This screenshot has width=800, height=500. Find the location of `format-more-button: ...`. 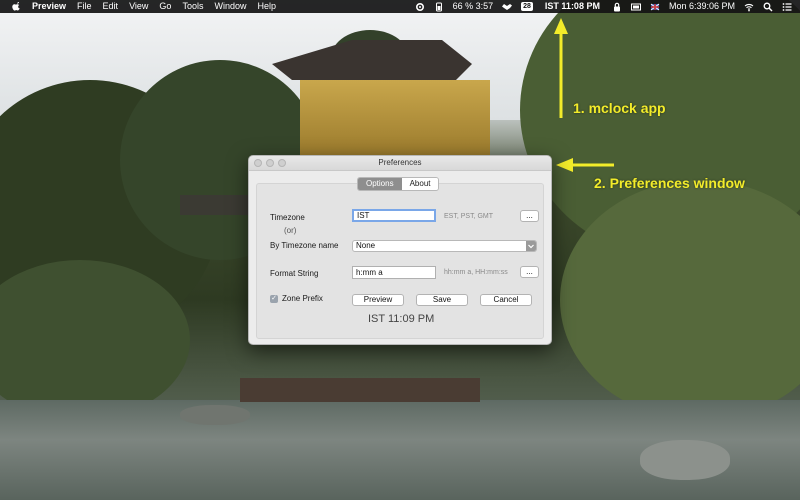

format-more-button: ... is located at coordinates (529, 272).